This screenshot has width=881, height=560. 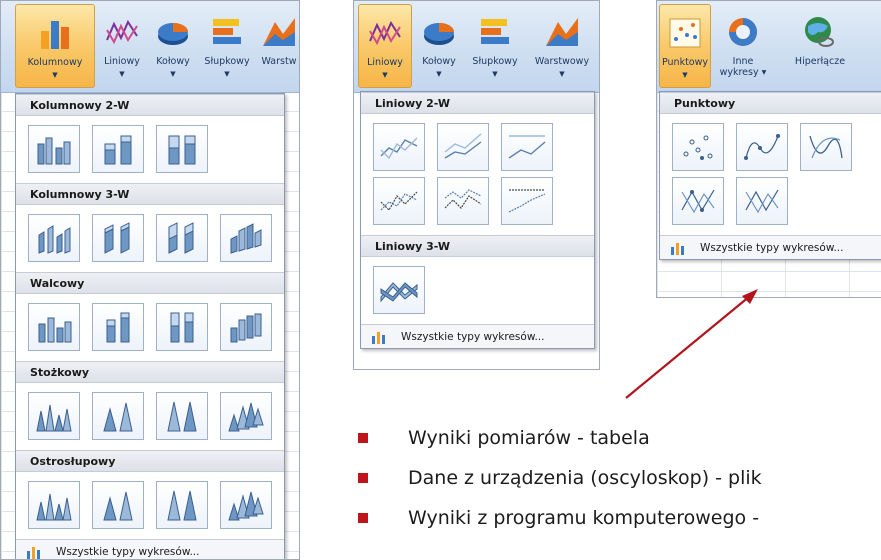 I want to click on bullet-item: Dane z urządzenia (oscyloskop) - plik, so click(x=560, y=478).